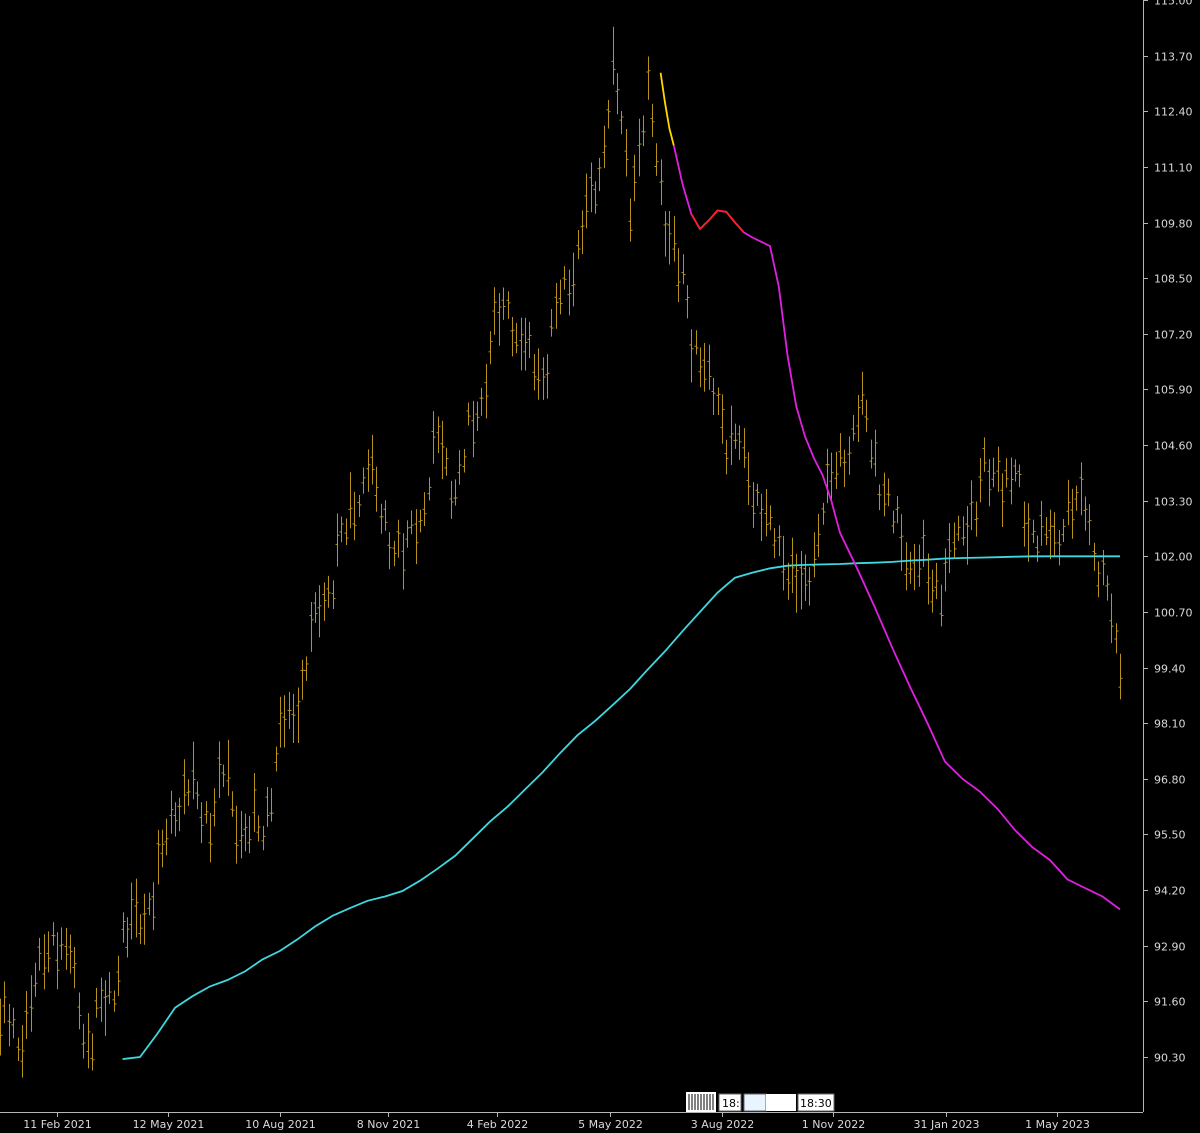  What do you see at coordinates (816, 1103) in the screenshot?
I see `time-marker-label-3: 18:30` at bounding box center [816, 1103].